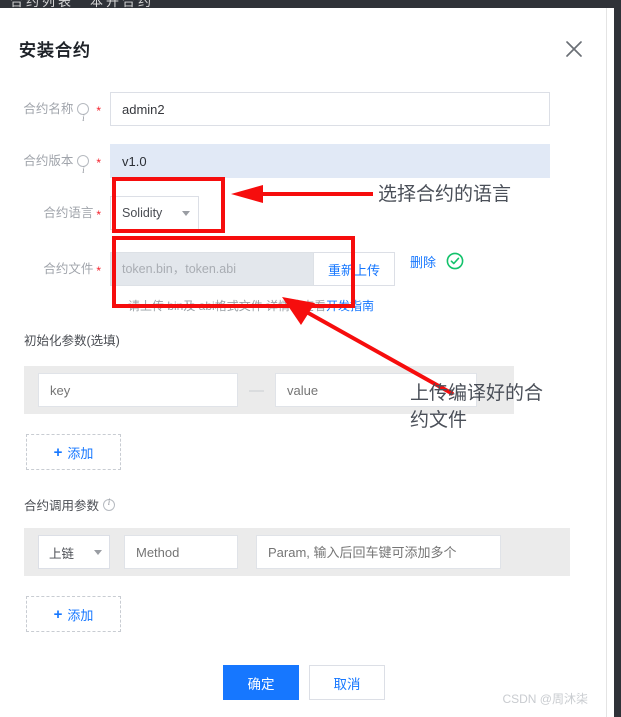  I want to click on chain-action-select: 上链, so click(74, 552).